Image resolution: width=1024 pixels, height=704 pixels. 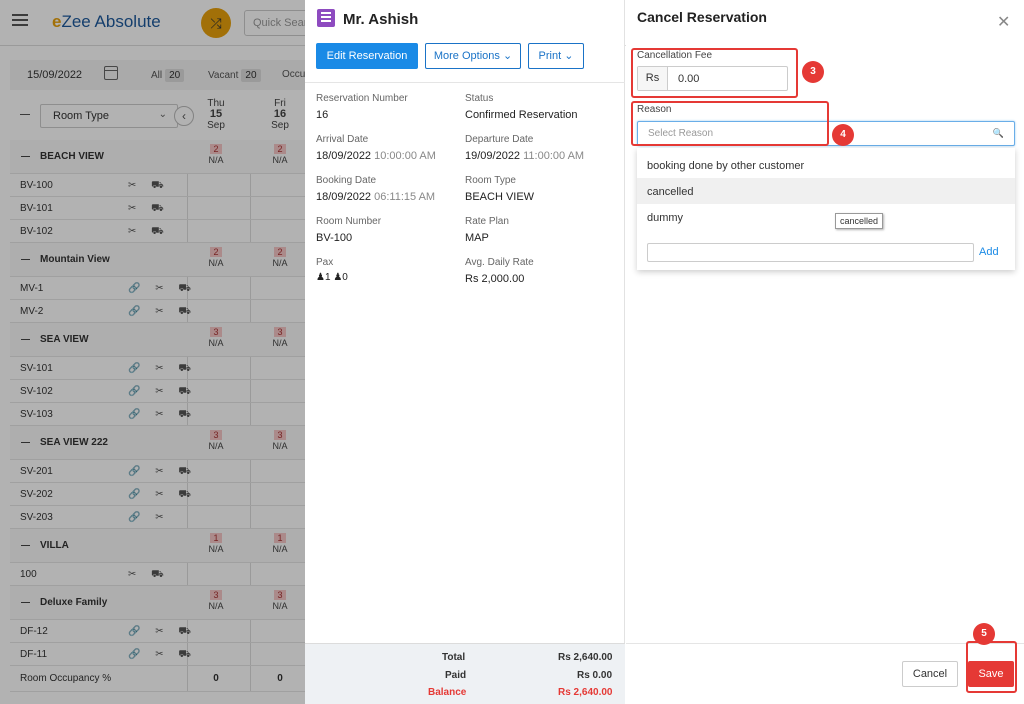 I want to click on divider, so click(x=465, y=82).